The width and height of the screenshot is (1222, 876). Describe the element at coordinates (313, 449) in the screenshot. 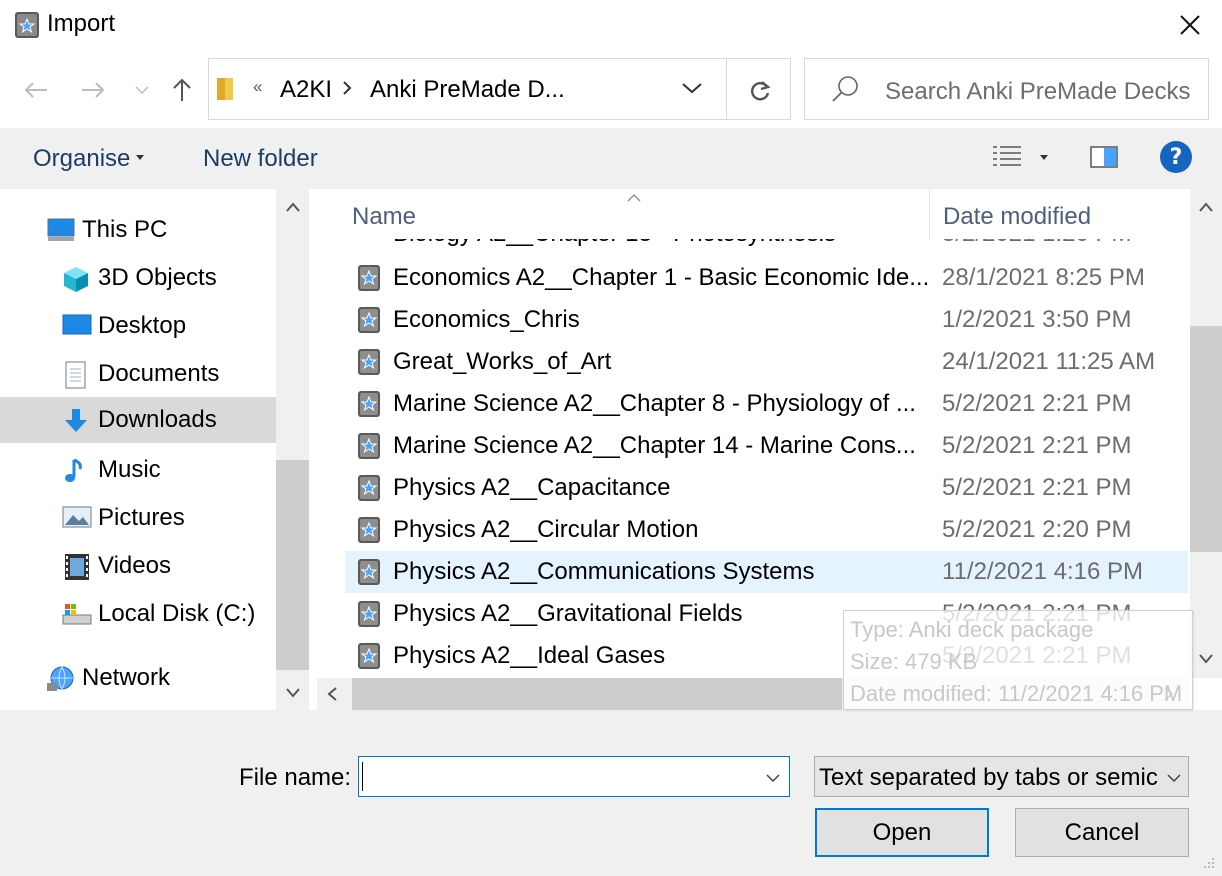

I see `pane-splitter` at that location.